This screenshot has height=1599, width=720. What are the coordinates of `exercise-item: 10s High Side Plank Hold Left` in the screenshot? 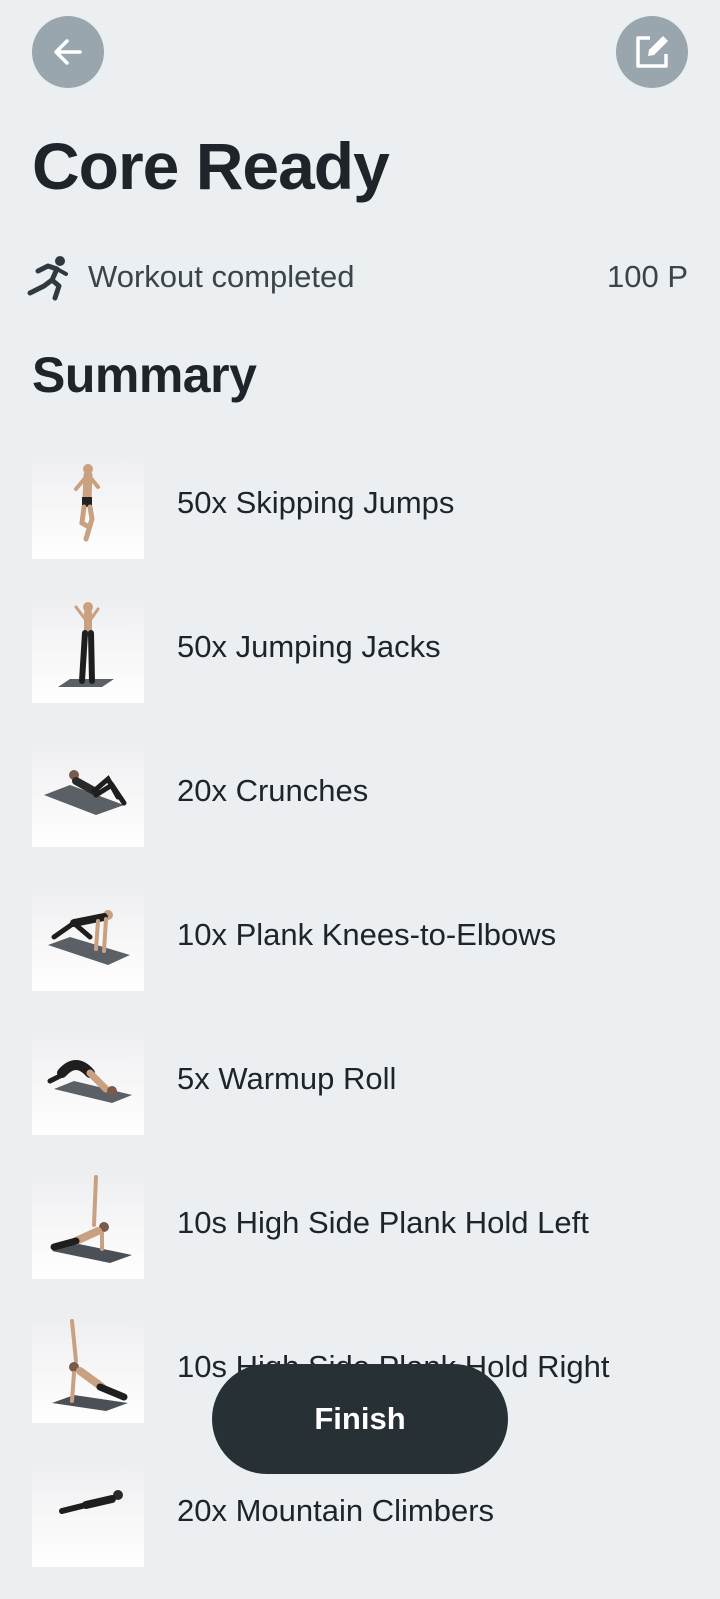 It's located at (362, 1239).